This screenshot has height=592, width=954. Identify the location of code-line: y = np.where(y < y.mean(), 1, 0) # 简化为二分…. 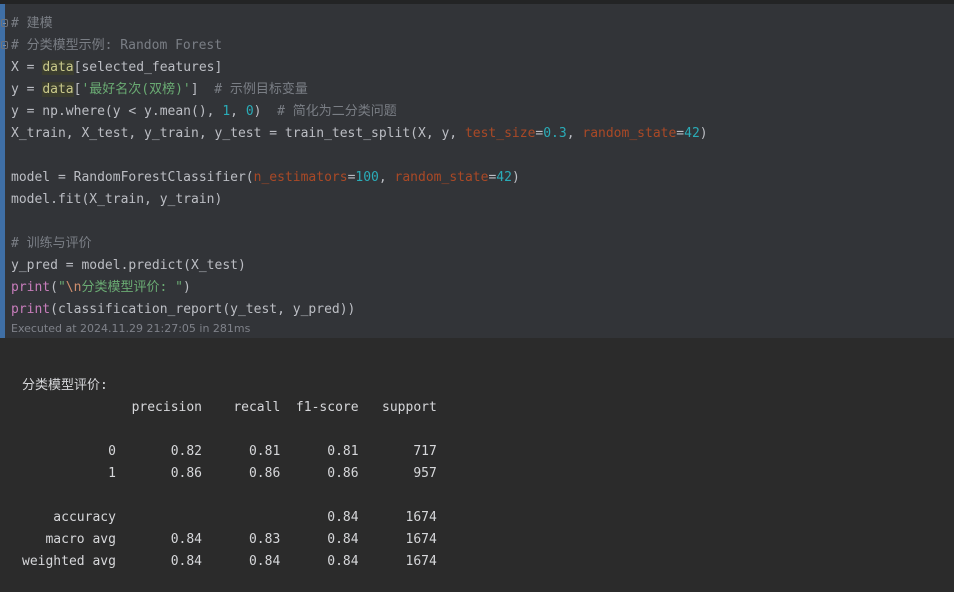
(482, 112).